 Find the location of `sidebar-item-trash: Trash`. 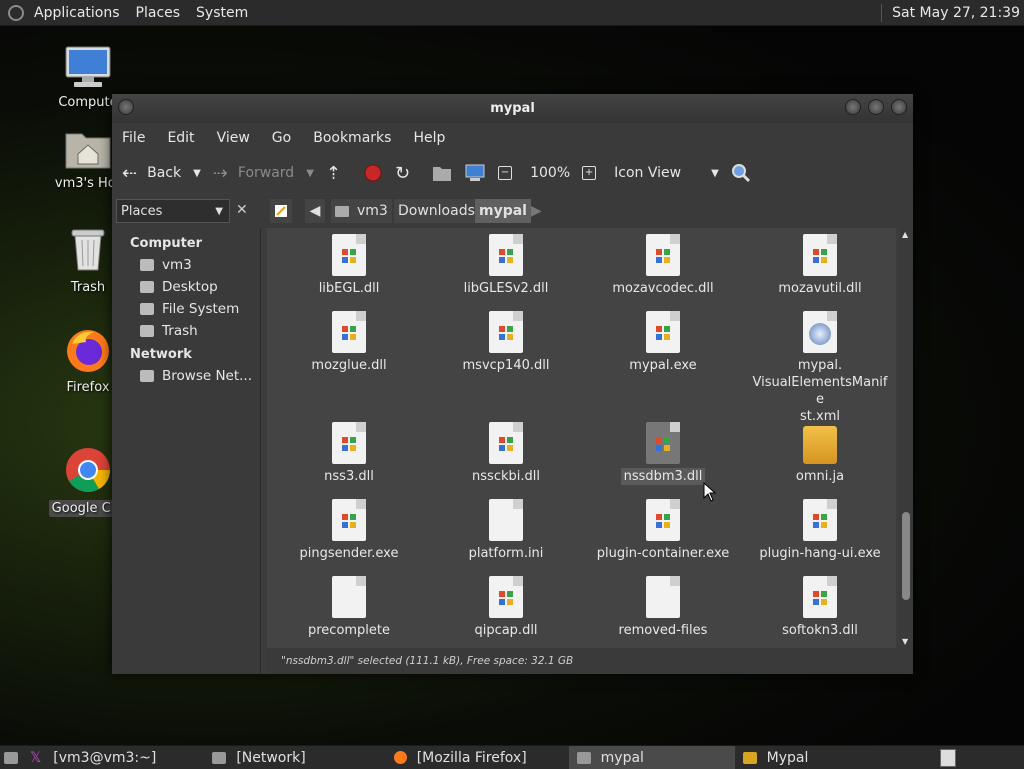

sidebar-item-trash: Trash is located at coordinates (200, 331).